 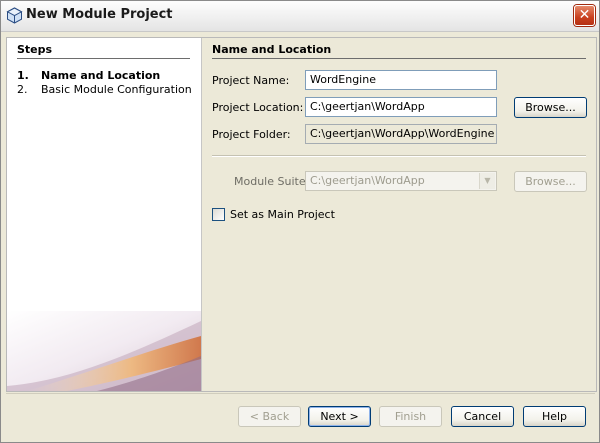 I want to click on cancel-button: Cancel, so click(x=482, y=416).